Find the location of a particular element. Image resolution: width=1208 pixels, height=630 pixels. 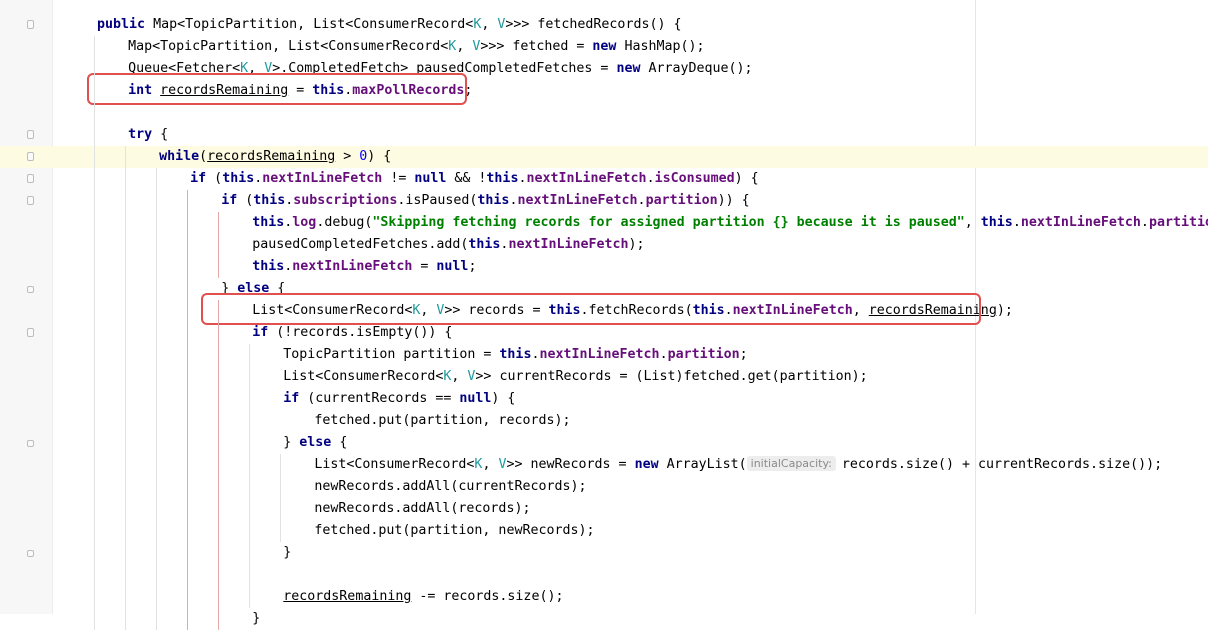

parameter-hint: initialCapacity: is located at coordinates (791, 463).